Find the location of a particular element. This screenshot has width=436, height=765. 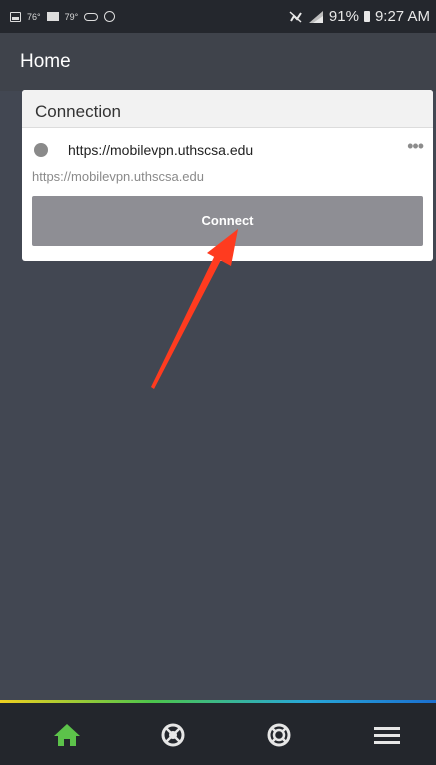

annotation-arrow-icon is located at coordinates (194, 309).